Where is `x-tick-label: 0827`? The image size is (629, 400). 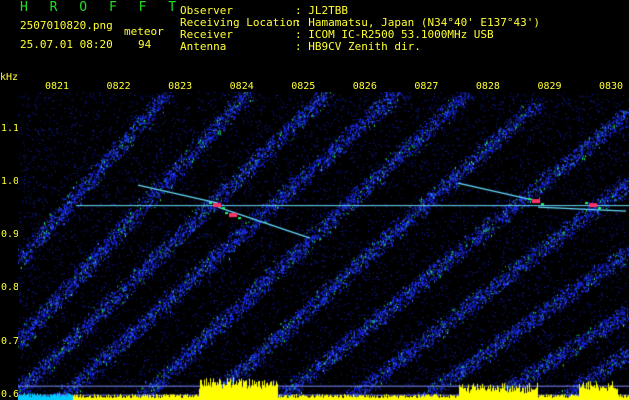
x-tick-label: 0827 is located at coordinates (426, 86).